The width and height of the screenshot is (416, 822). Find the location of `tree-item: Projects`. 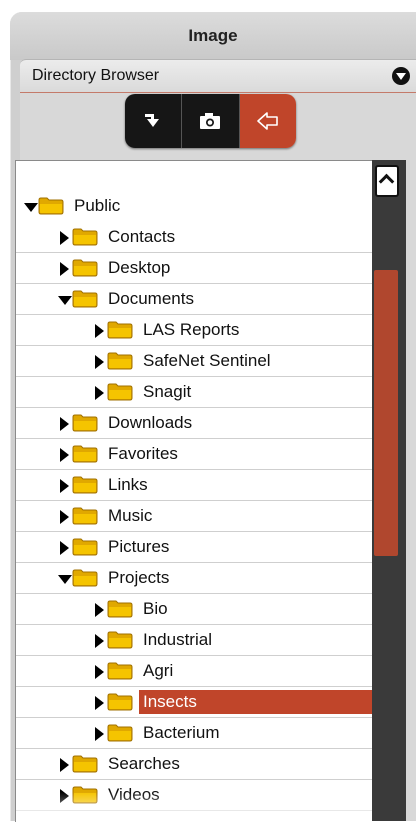

tree-item: Projects is located at coordinates (196, 578).